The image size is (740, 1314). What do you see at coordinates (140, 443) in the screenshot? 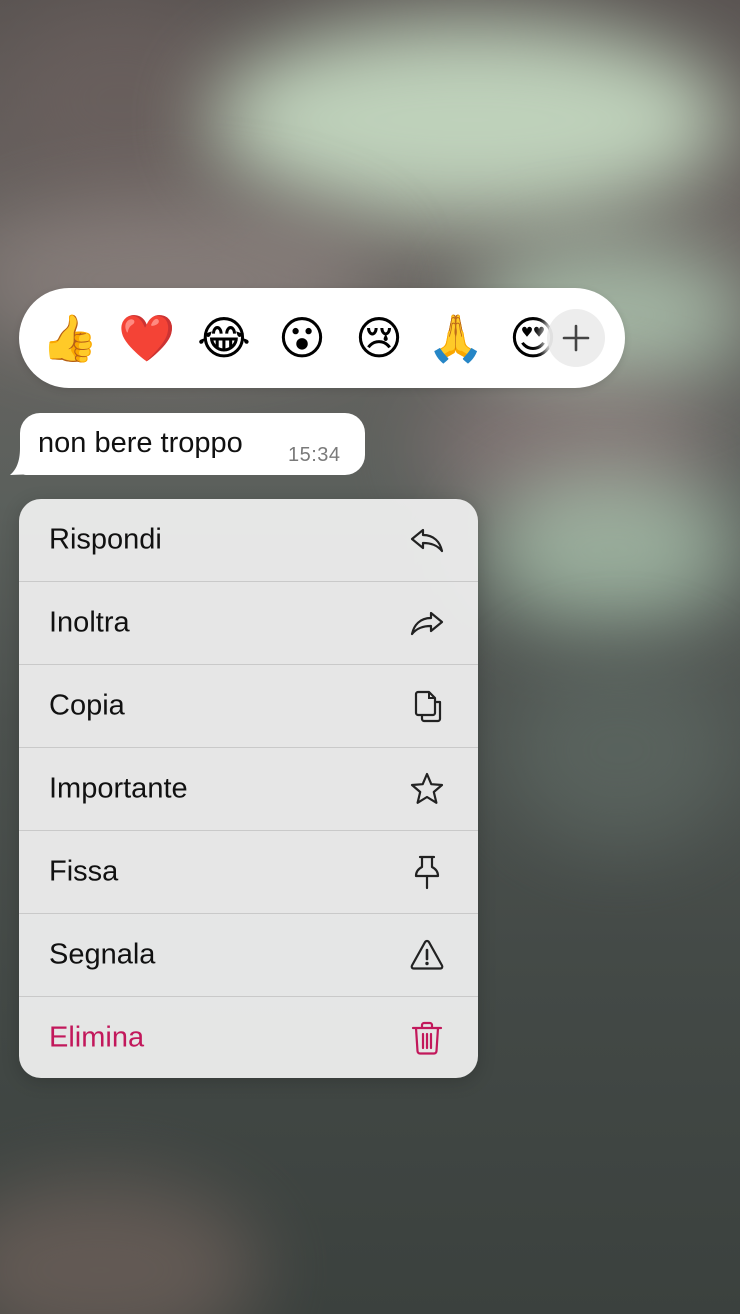
I see `message-text: non bere troppo` at bounding box center [140, 443].